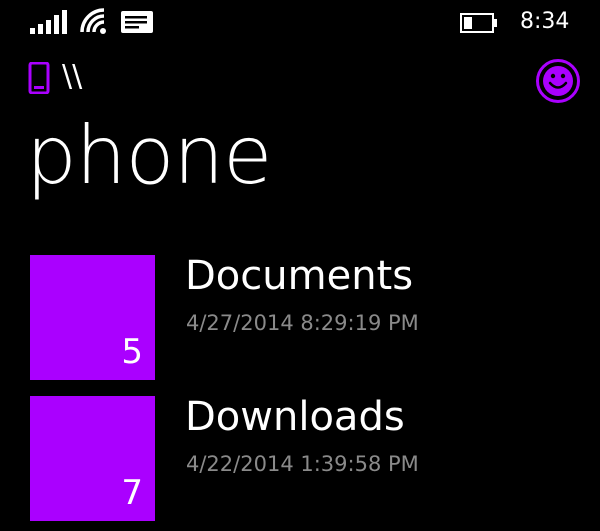 The height and width of the screenshot is (531, 600). I want to click on folder-name: Documents, so click(299, 276).